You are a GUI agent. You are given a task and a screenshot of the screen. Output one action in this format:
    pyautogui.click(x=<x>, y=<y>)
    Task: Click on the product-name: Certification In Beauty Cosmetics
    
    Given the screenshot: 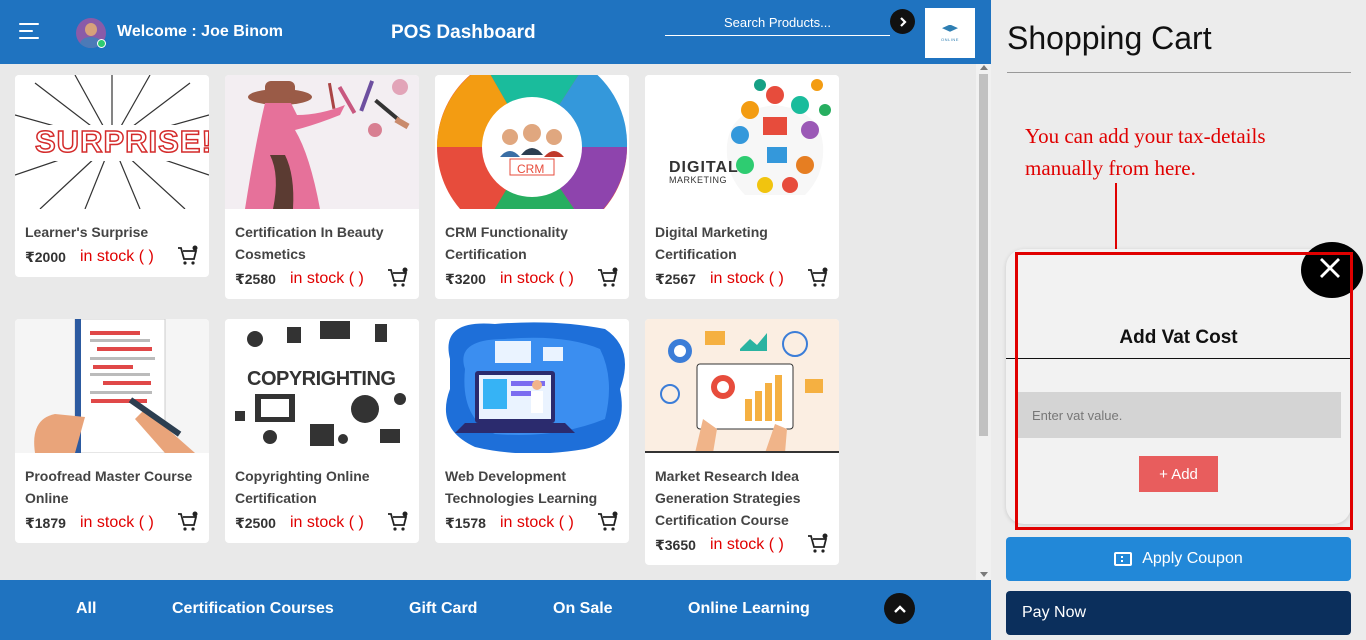 What is the action you would take?
    pyautogui.click(x=309, y=243)
    